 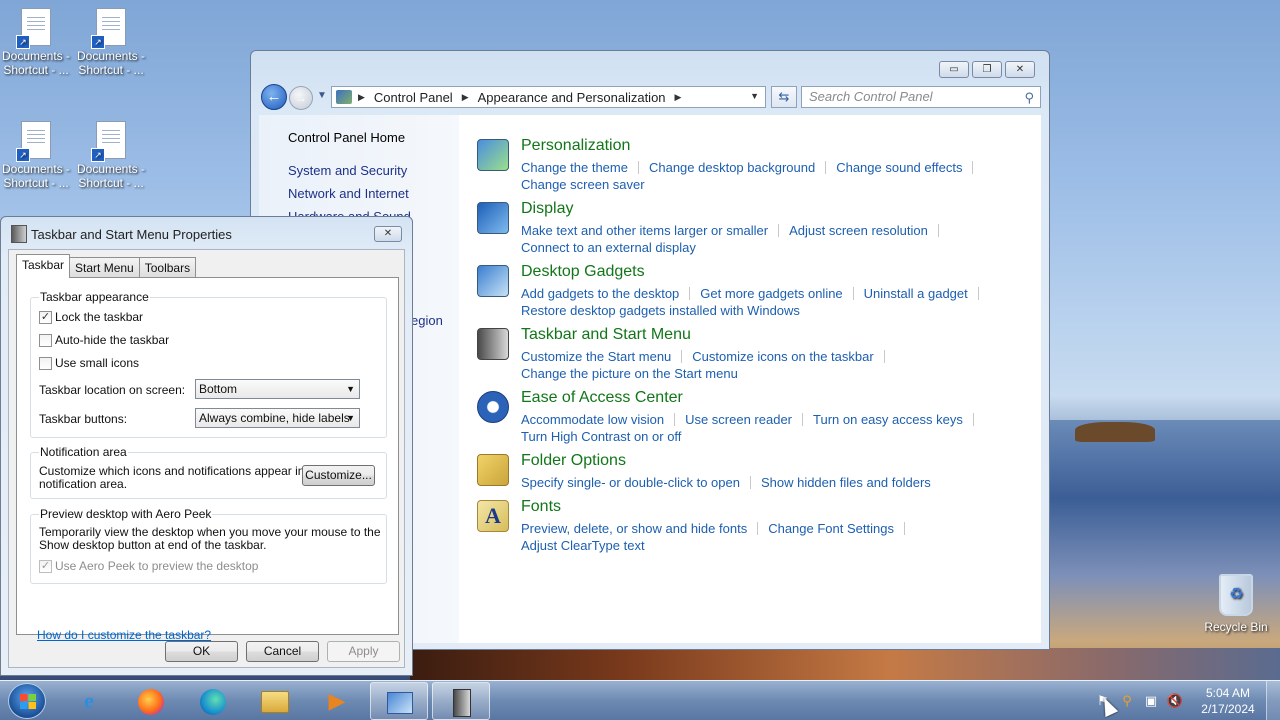 I want to click on link-customize-taskbar-icons: Customize icons on the taskbar, so click(x=782, y=356).